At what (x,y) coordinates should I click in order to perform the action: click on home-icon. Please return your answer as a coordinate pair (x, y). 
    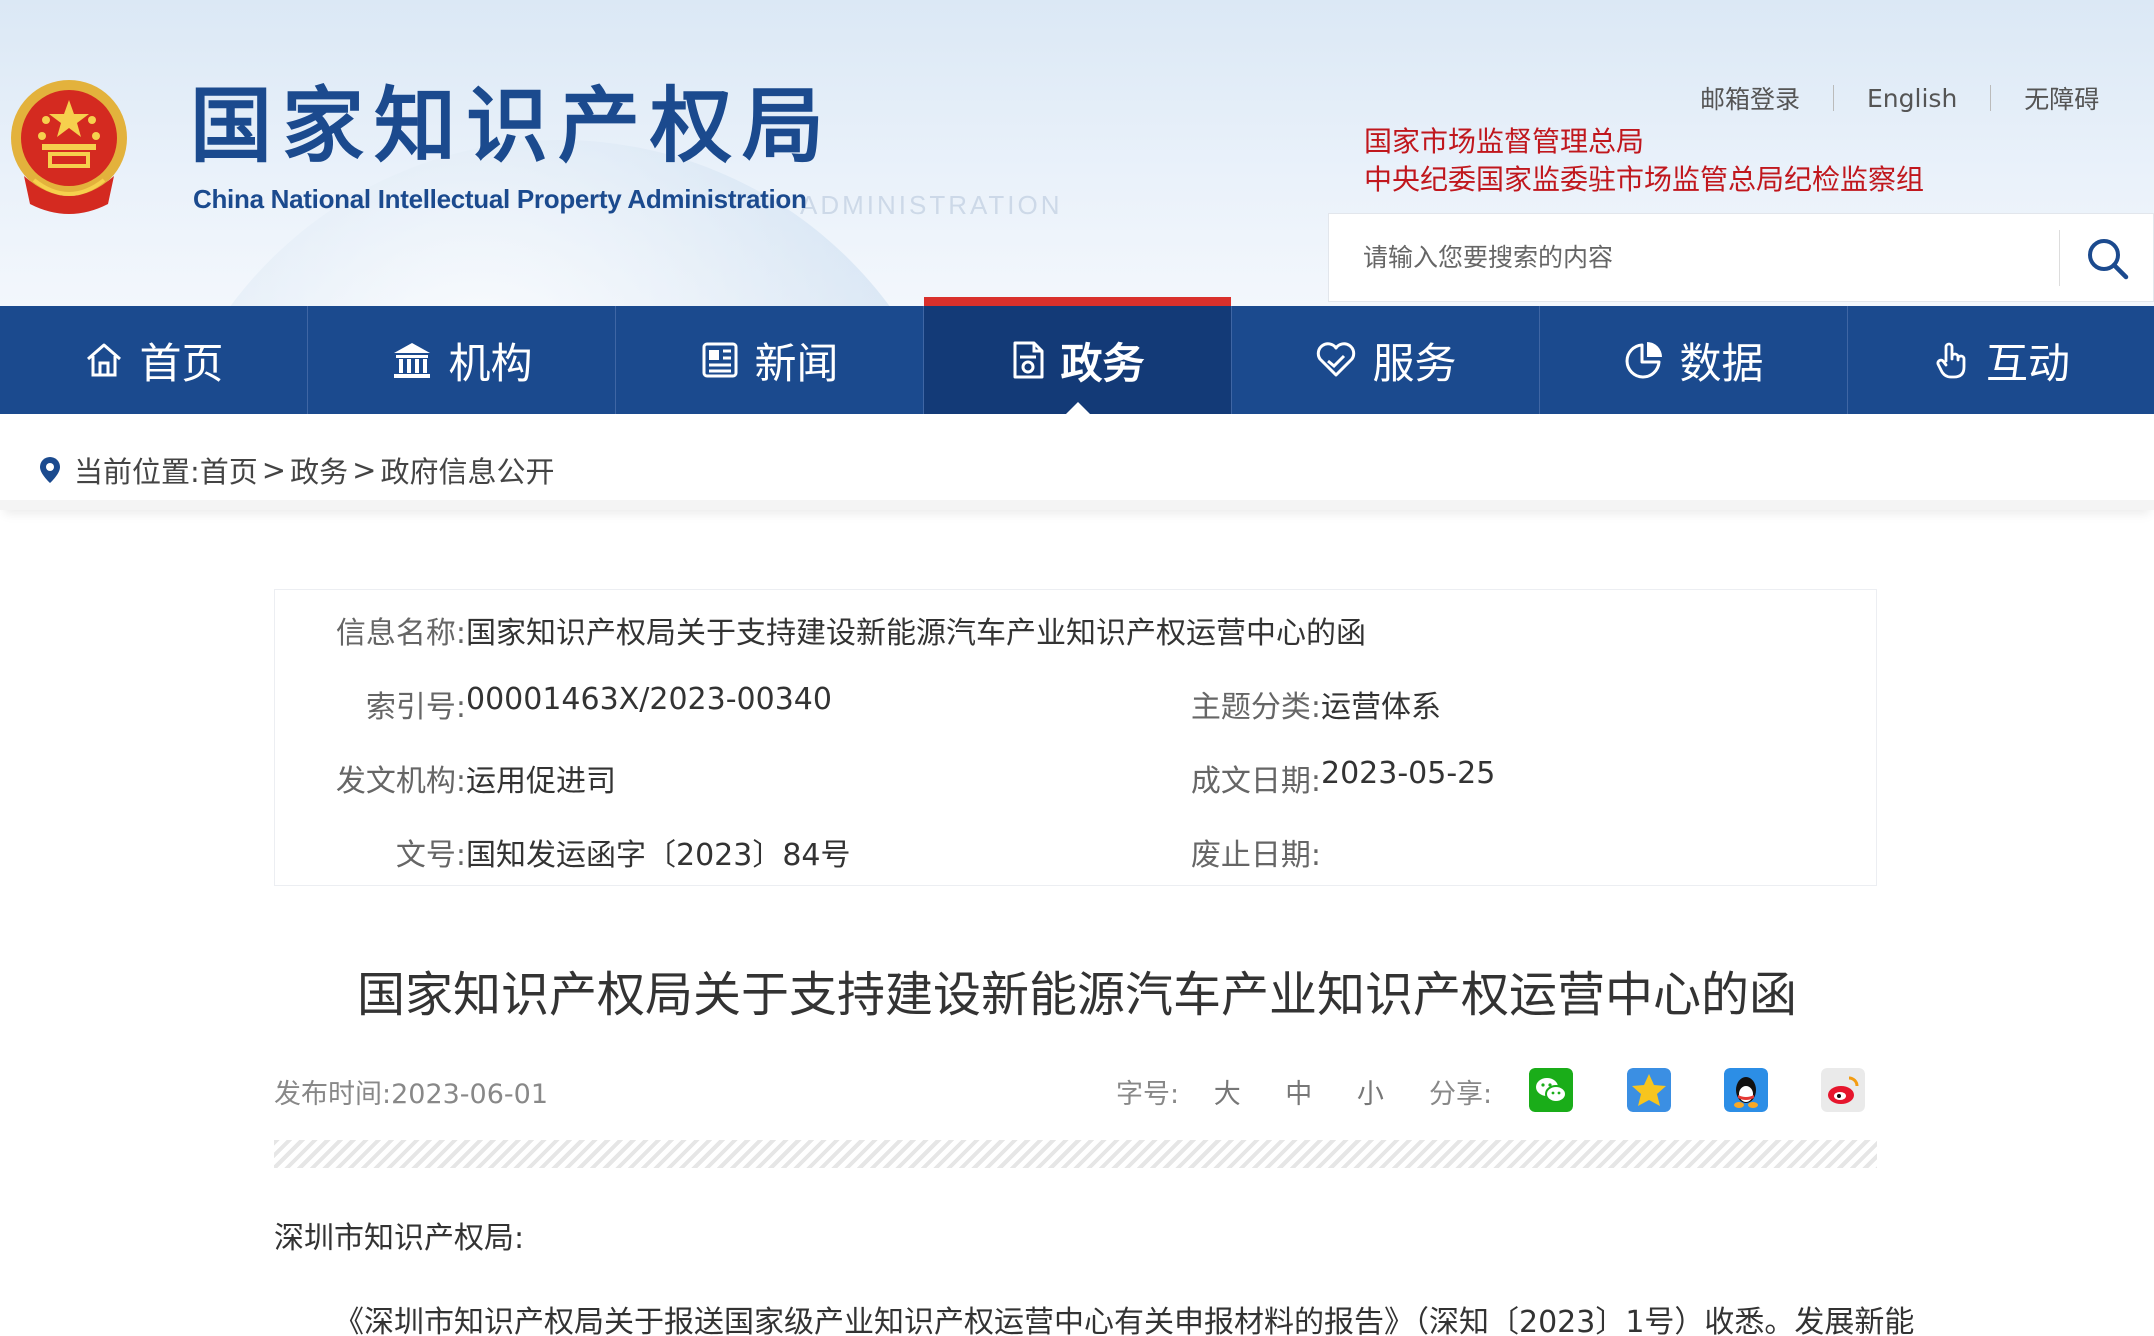
    Looking at the image, I should click on (104, 360).